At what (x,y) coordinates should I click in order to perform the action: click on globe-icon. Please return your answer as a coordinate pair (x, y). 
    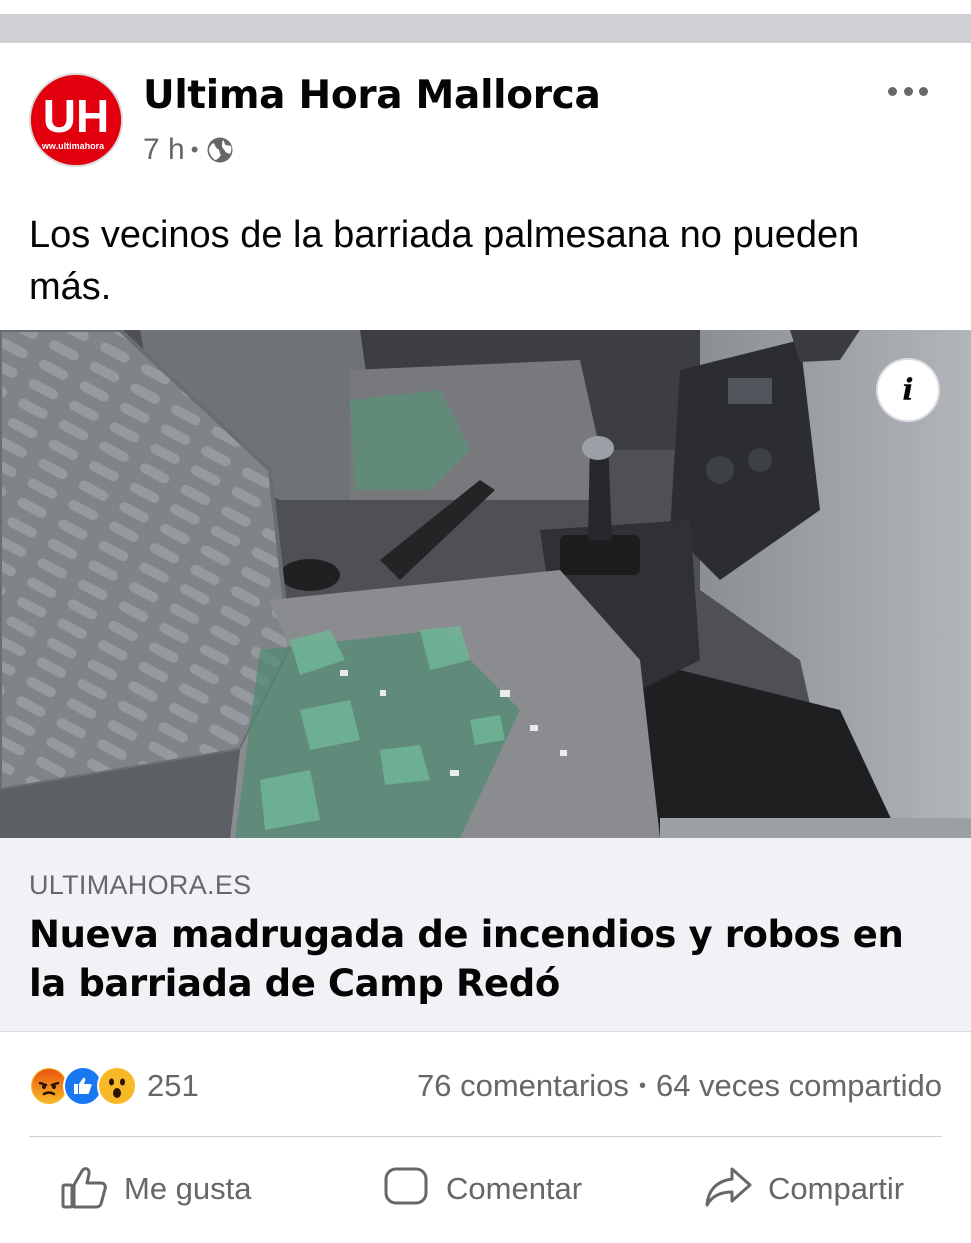
    Looking at the image, I should click on (220, 150).